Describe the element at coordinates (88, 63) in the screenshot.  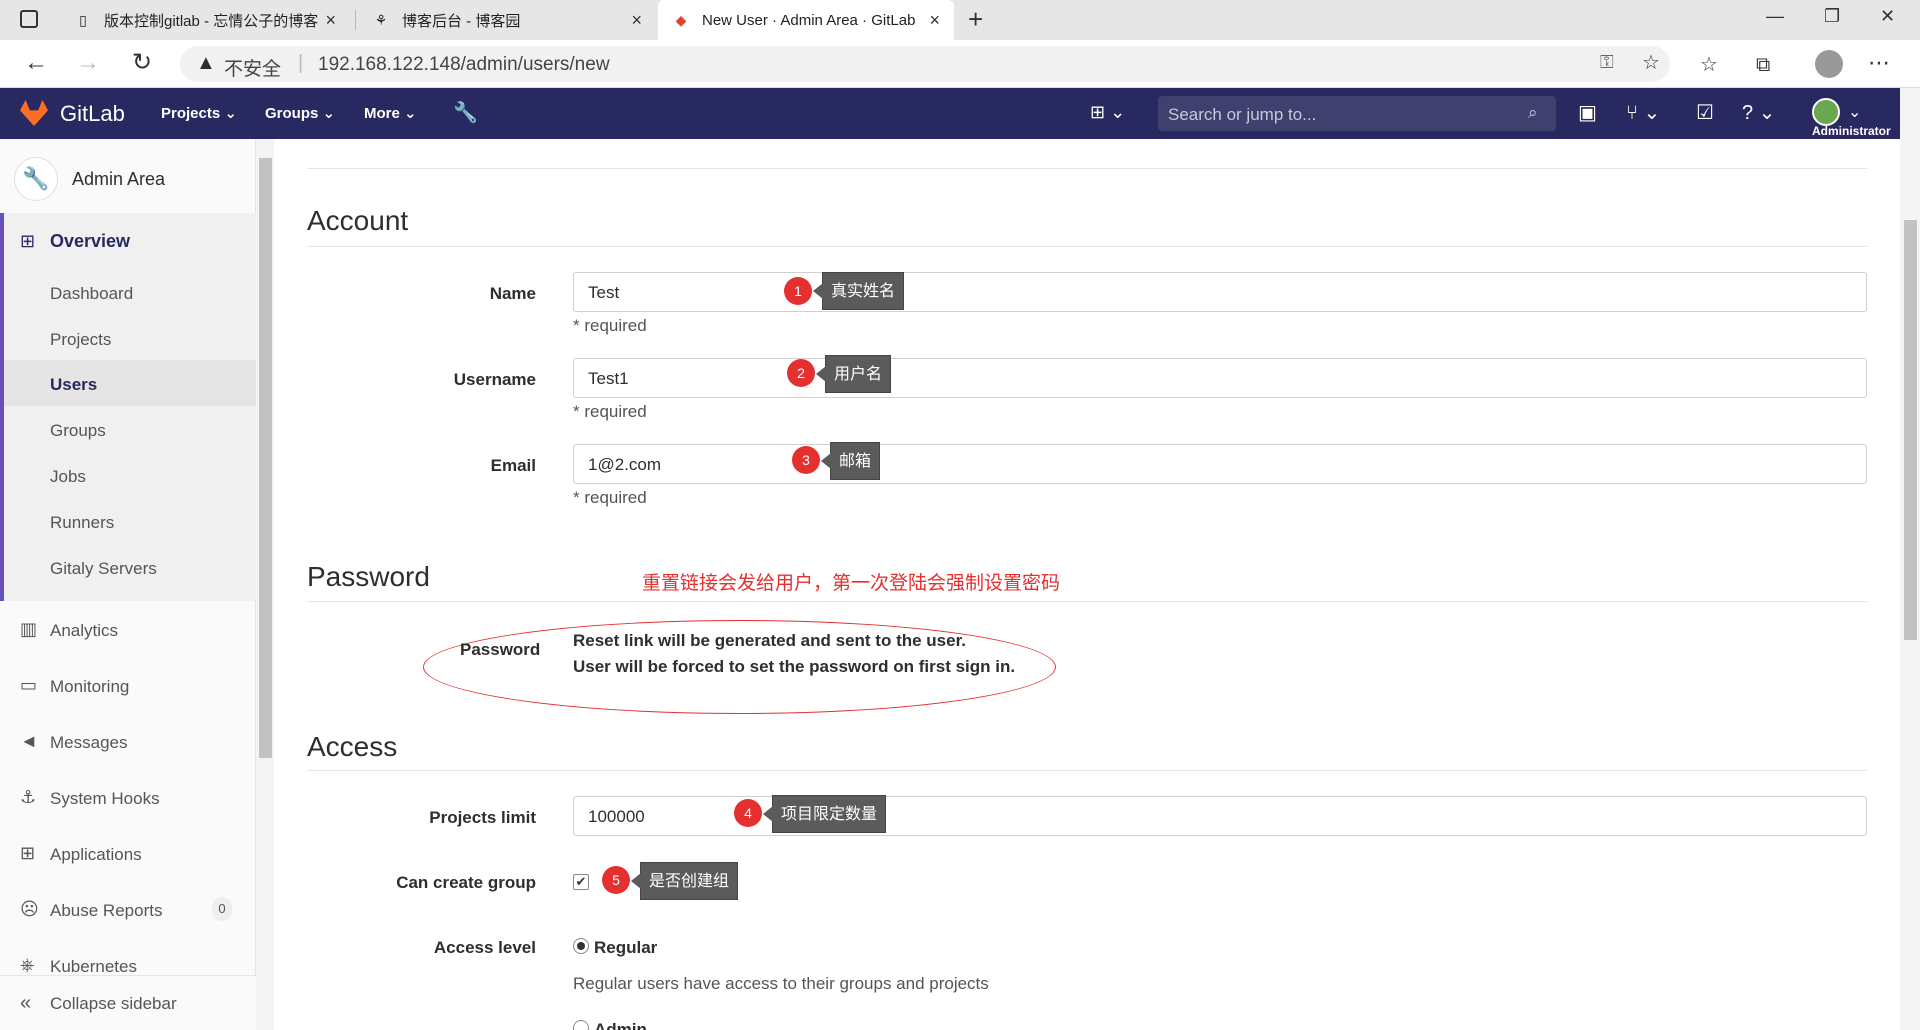
I see `forward-icon: →` at that location.